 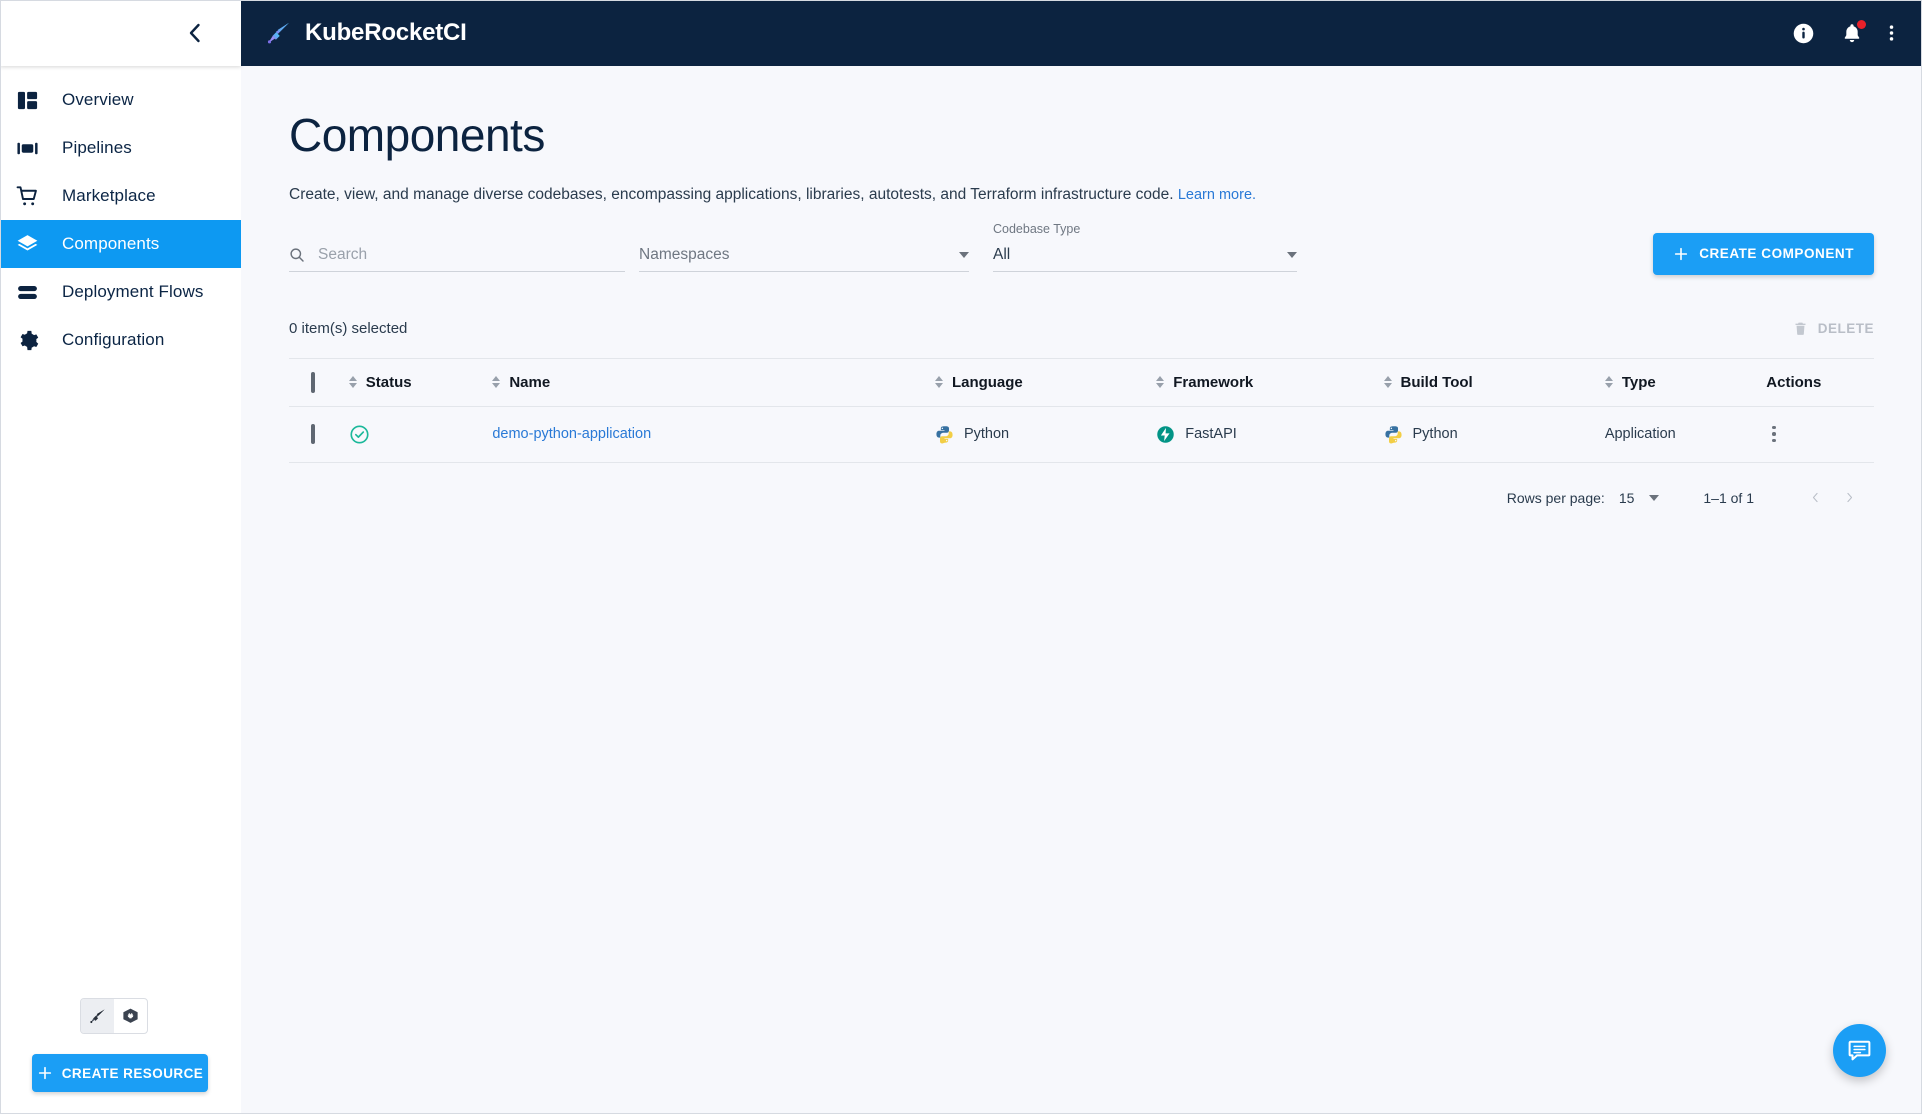 What do you see at coordinates (132, 1073) in the screenshot?
I see `create-resource-label: CREATE RESOURCE` at bounding box center [132, 1073].